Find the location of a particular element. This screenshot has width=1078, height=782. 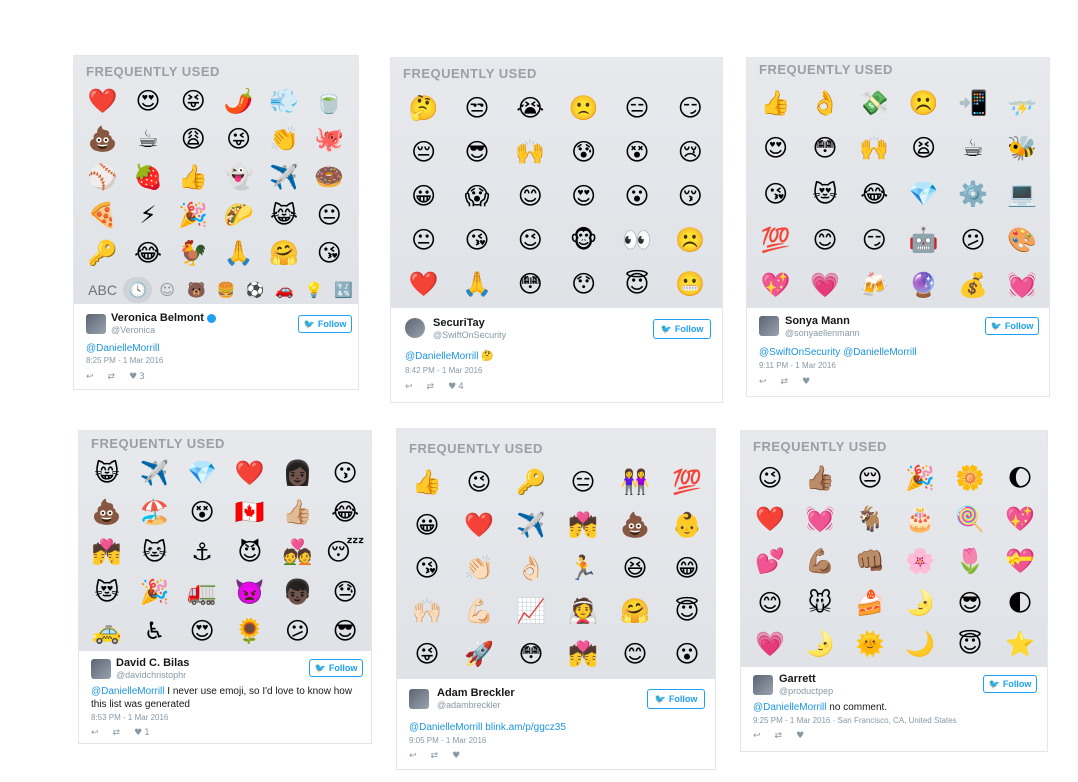

animal-icon: 🐻 is located at coordinates (196, 290).